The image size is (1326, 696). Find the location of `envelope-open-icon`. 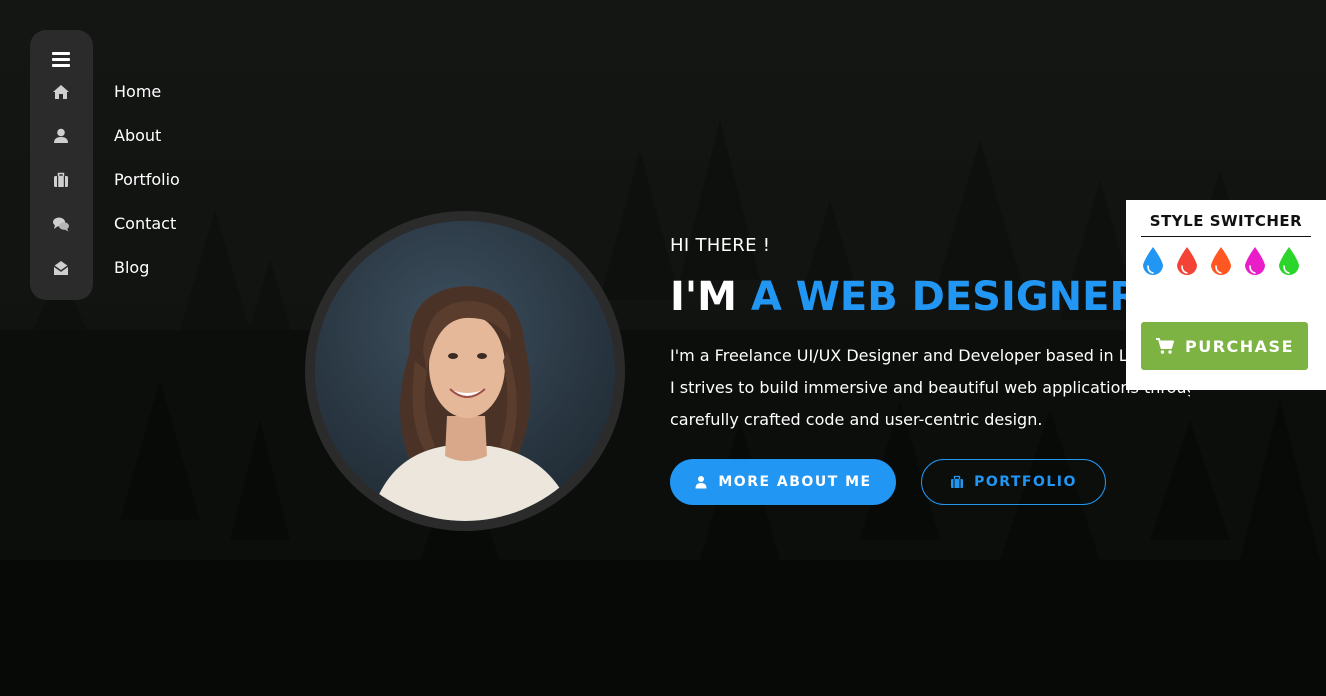

envelope-open-icon is located at coordinates (61, 268).